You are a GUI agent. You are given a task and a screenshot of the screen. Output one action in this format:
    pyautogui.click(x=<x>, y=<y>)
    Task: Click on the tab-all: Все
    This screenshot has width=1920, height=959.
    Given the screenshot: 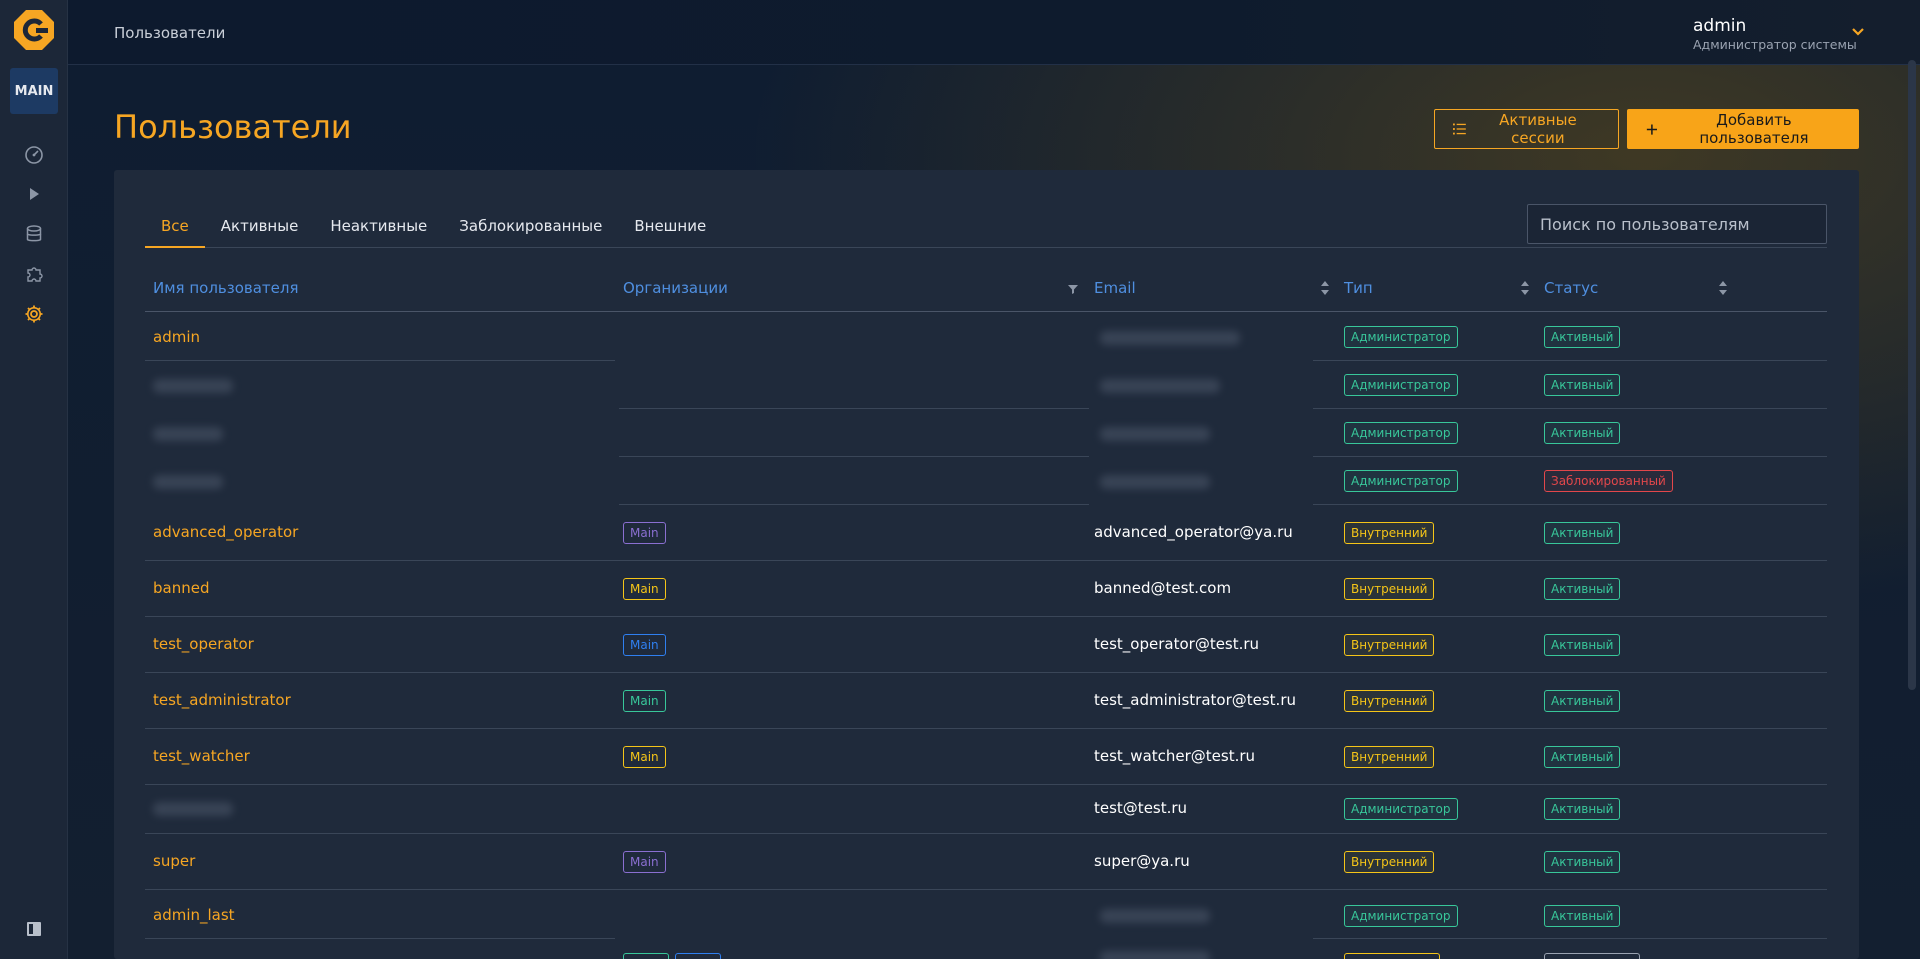 What is the action you would take?
    pyautogui.click(x=175, y=231)
    